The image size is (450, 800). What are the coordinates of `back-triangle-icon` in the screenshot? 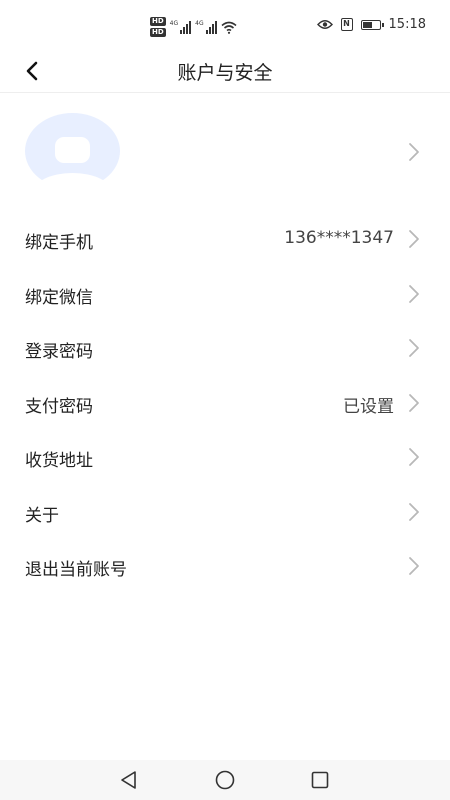 It's located at (129, 780).